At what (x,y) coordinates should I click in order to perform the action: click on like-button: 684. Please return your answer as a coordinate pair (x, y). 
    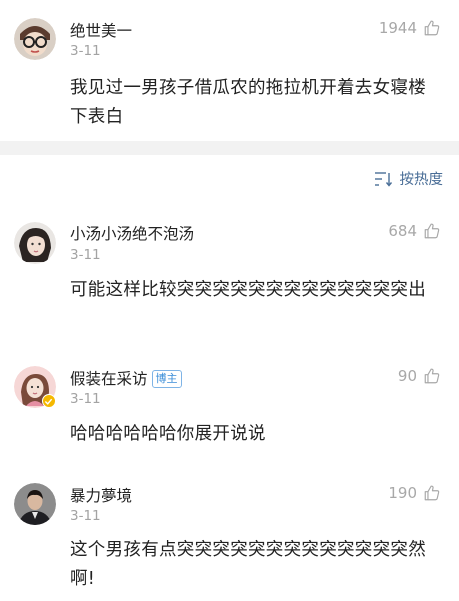
    Looking at the image, I should click on (414, 231).